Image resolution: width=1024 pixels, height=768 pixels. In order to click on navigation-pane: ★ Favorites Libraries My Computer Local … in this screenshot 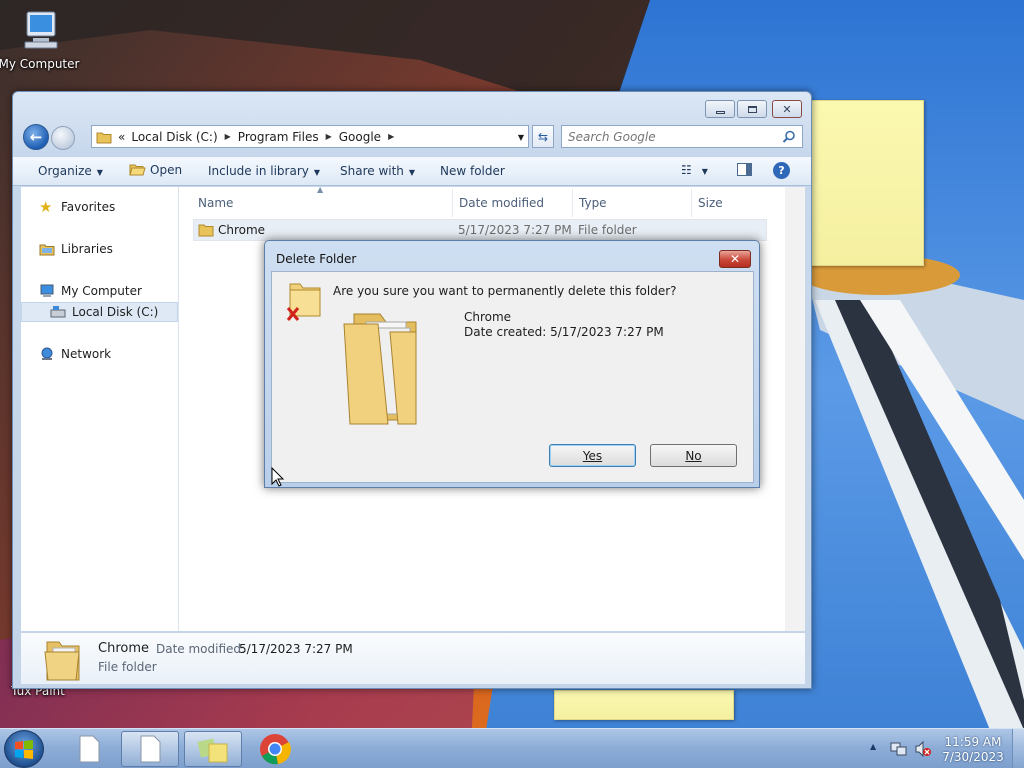, I will do `click(100, 409)`.